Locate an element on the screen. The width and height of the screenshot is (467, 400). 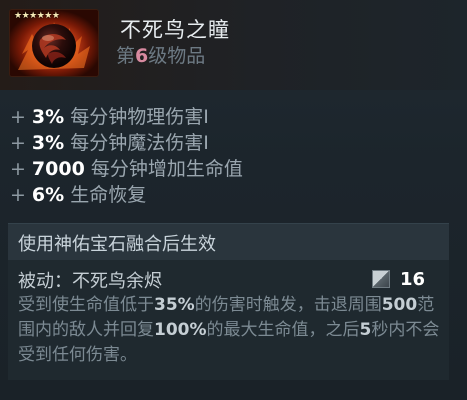
stat-label: 生命恢复 is located at coordinates (108, 195).